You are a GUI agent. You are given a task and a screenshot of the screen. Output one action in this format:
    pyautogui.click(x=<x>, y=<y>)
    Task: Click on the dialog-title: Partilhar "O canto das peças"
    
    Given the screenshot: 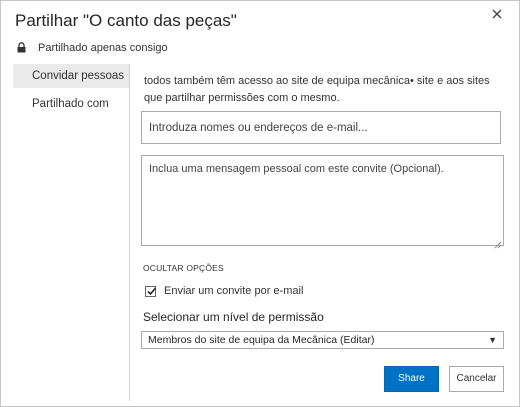 What is the action you would take?
    pyautogui.click(x=126, y=20)
    